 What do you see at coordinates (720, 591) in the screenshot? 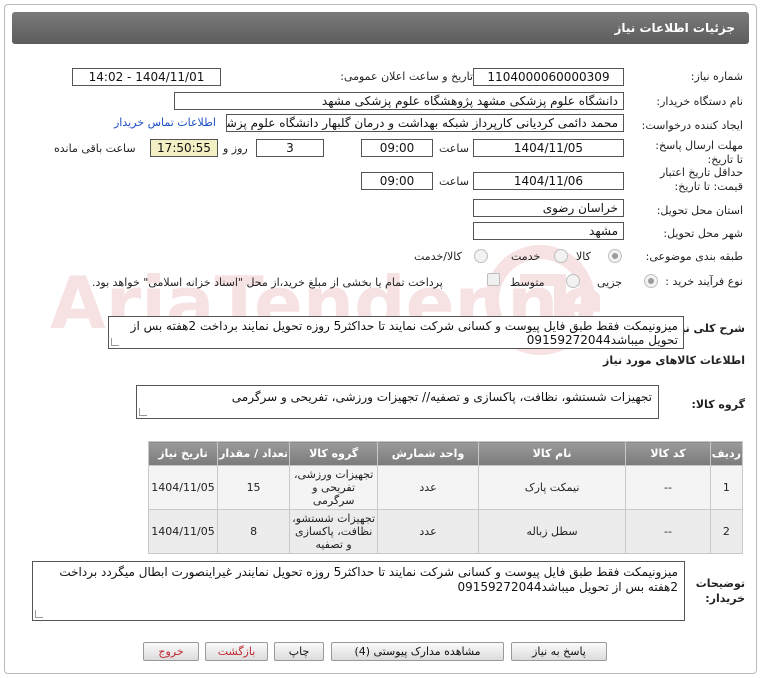
I see `buyer-notes-label: توضیحات خریدار:` at bounding box center [720, 591].